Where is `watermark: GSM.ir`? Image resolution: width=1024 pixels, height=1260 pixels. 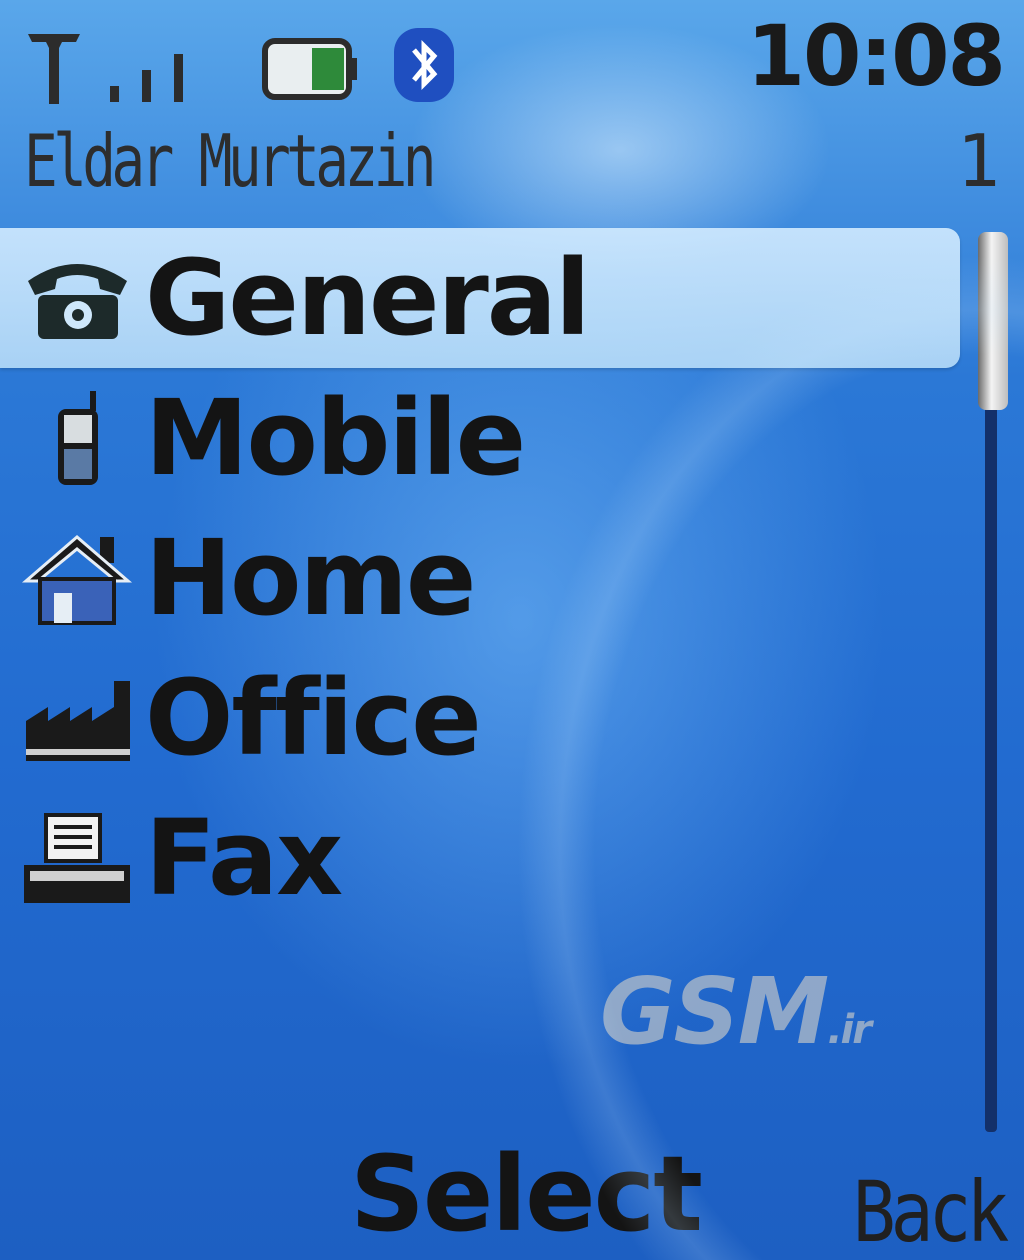
watermark: GSM.ir is located at coordinates (736, 1011).